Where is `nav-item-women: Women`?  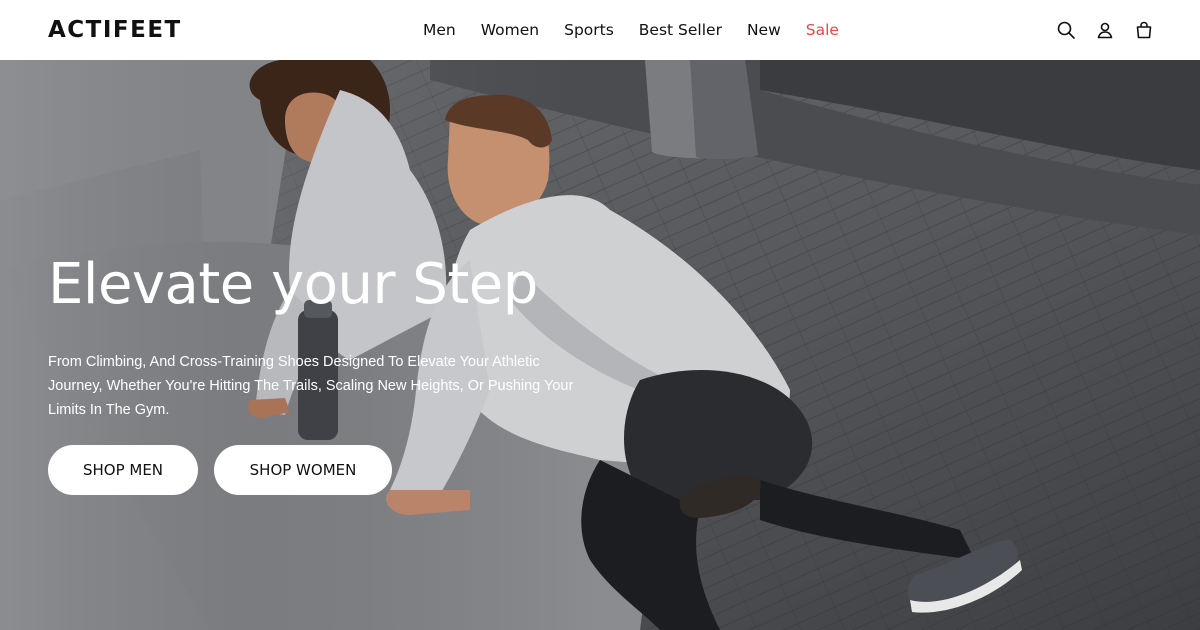
nav-item-women: Women is located at coordinates (510, 30).